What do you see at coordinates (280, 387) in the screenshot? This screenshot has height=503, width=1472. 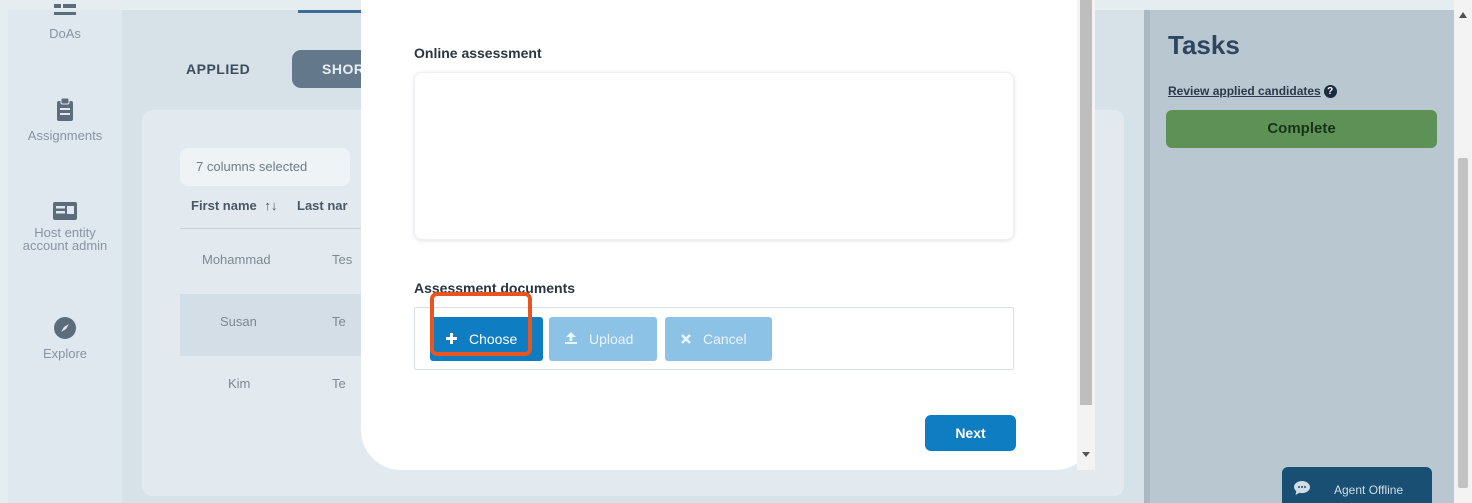 I see `table-row: Kim Te` at bounding box center [280, 387].